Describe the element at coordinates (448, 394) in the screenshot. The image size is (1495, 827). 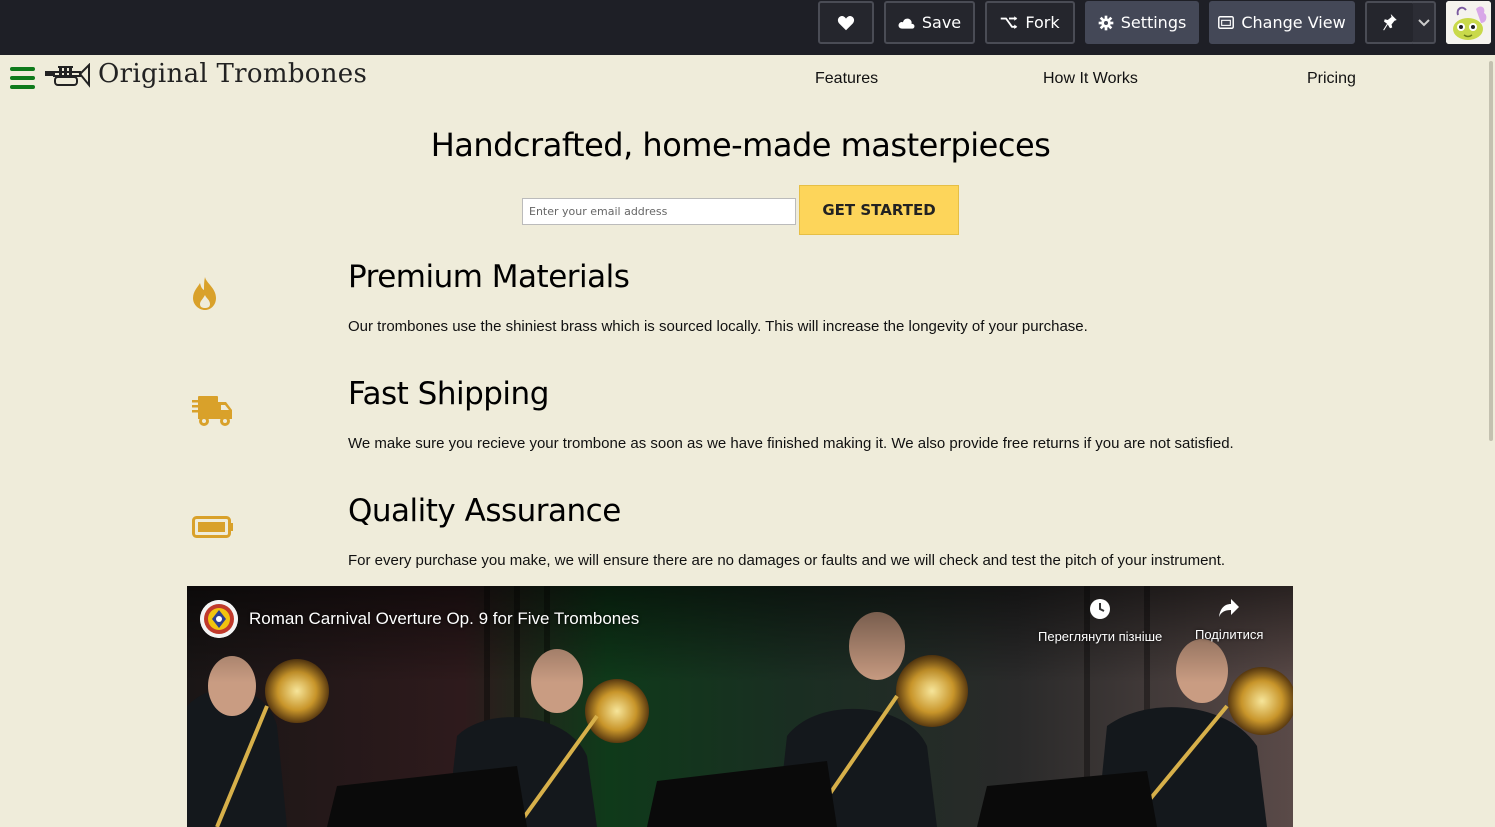
I see `feature-title: Fast Shipping` at that location.